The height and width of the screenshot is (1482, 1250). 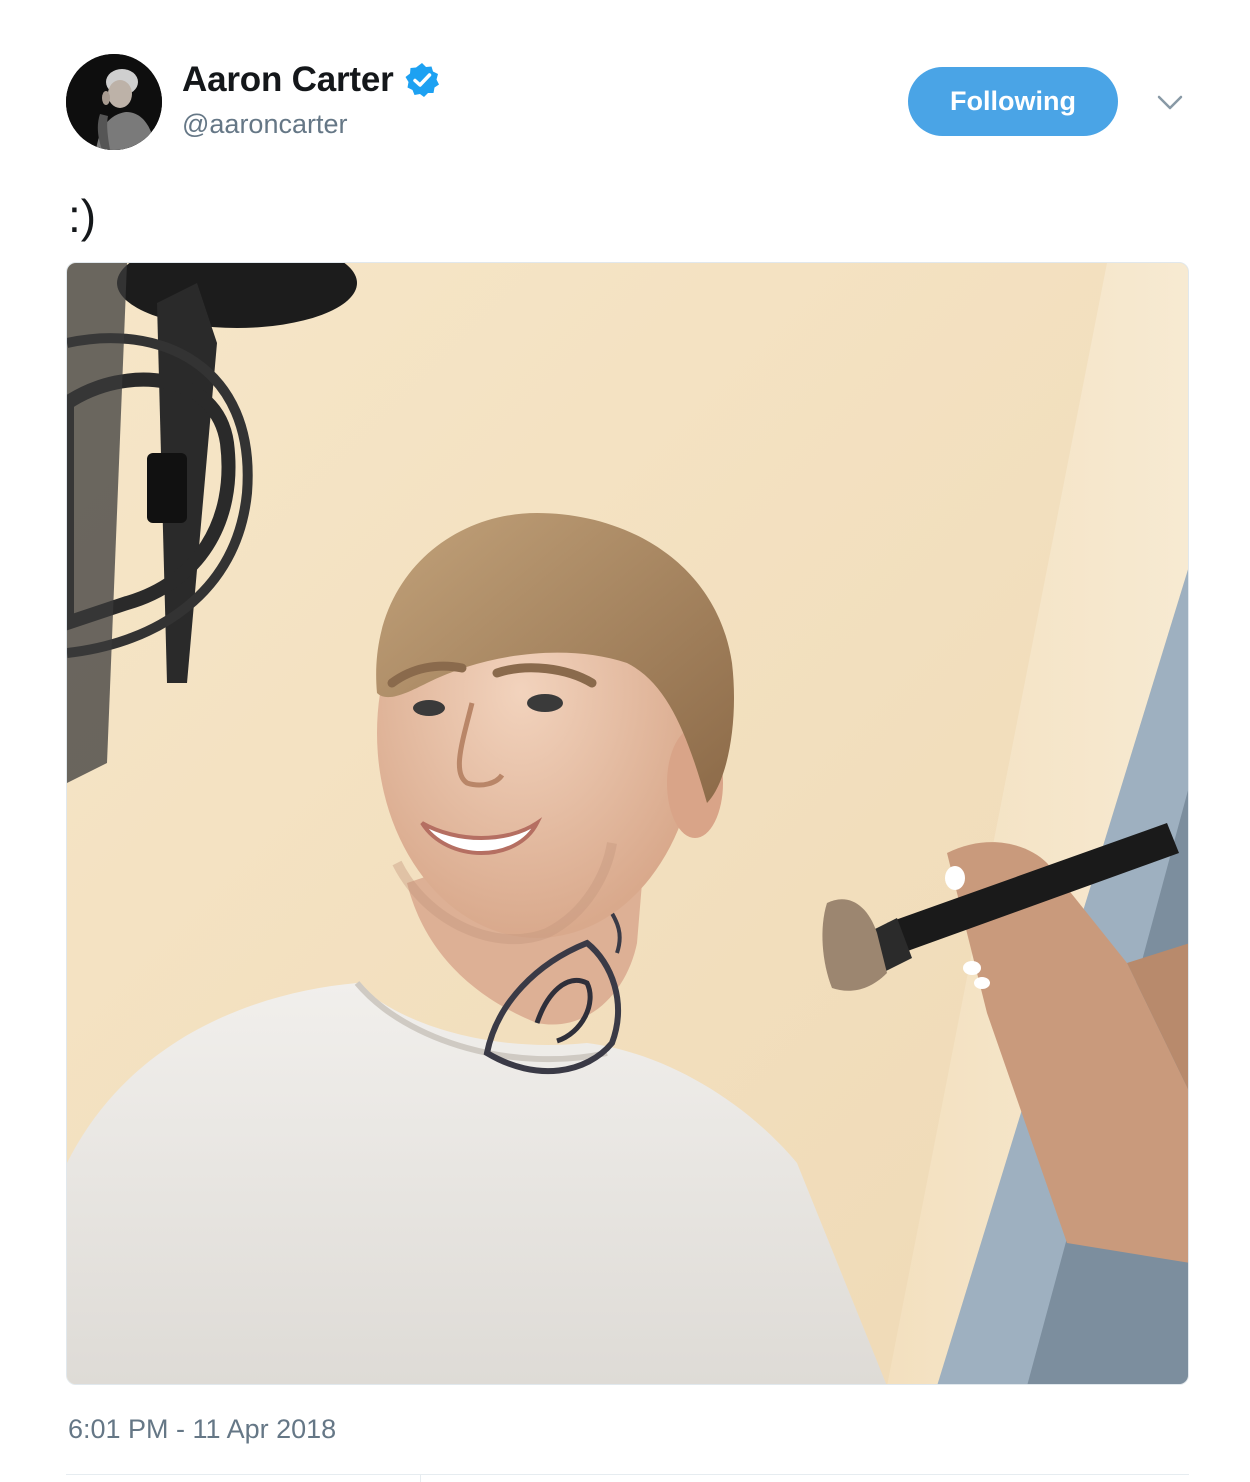 What do you see at coordinates (422, 80) in the screenshot?
I see `verified-badge-icon` at bounding box center [422, 80].